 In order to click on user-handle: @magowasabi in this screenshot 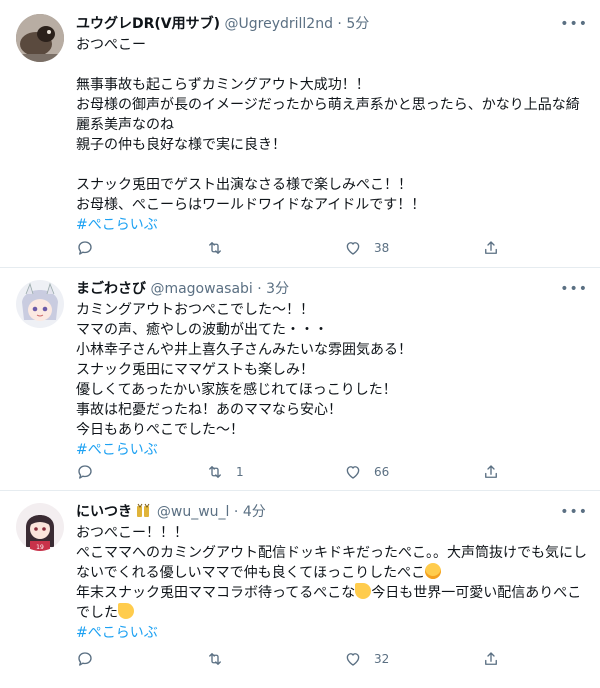, I will do `click(201, 289)`.